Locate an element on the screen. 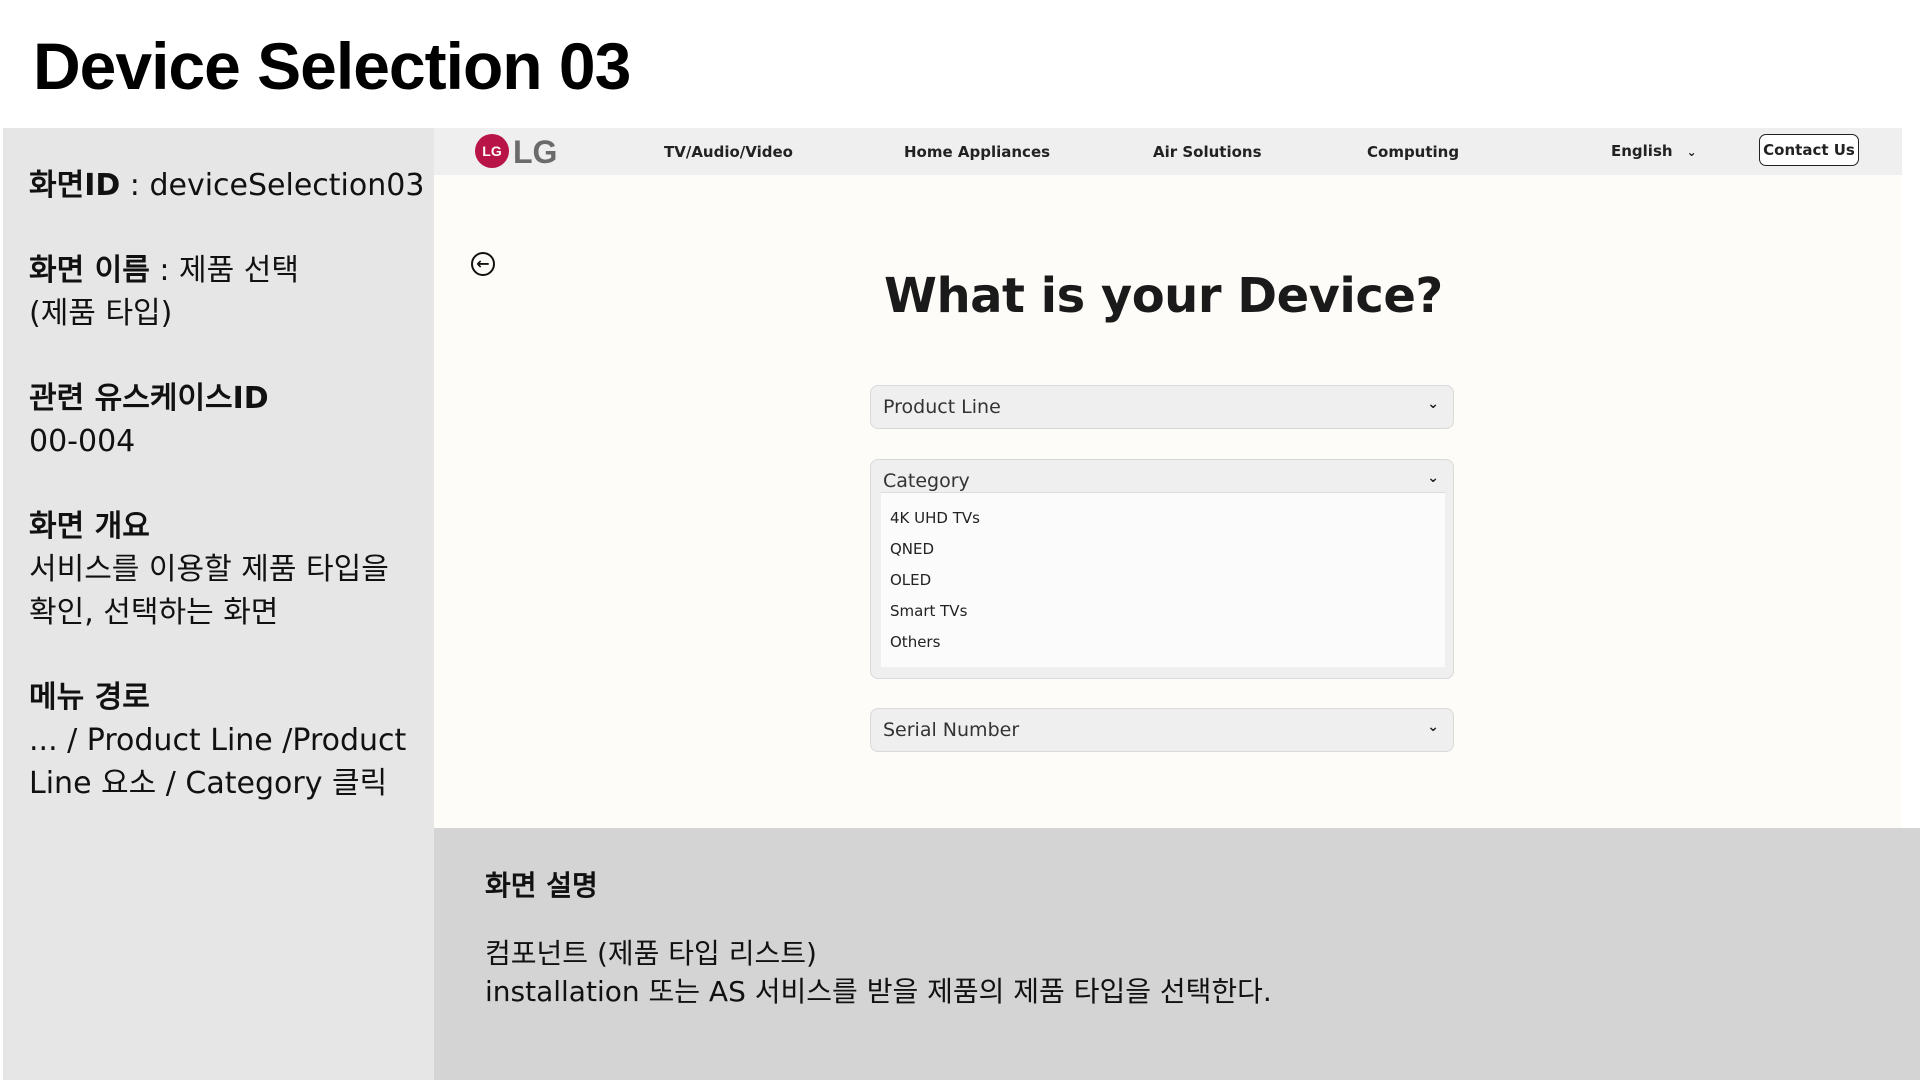 This screenshot has height=1080, width=1920. screen-id-value: : deviceSelection03 is located at coordinates (272, 185).